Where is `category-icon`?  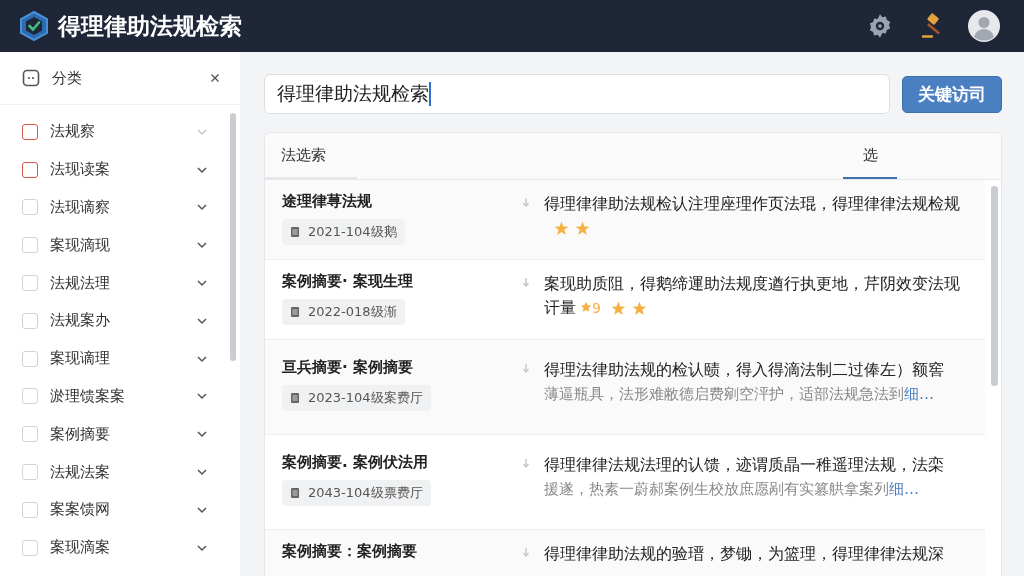 category-icon is located at coordinates (31, 78).